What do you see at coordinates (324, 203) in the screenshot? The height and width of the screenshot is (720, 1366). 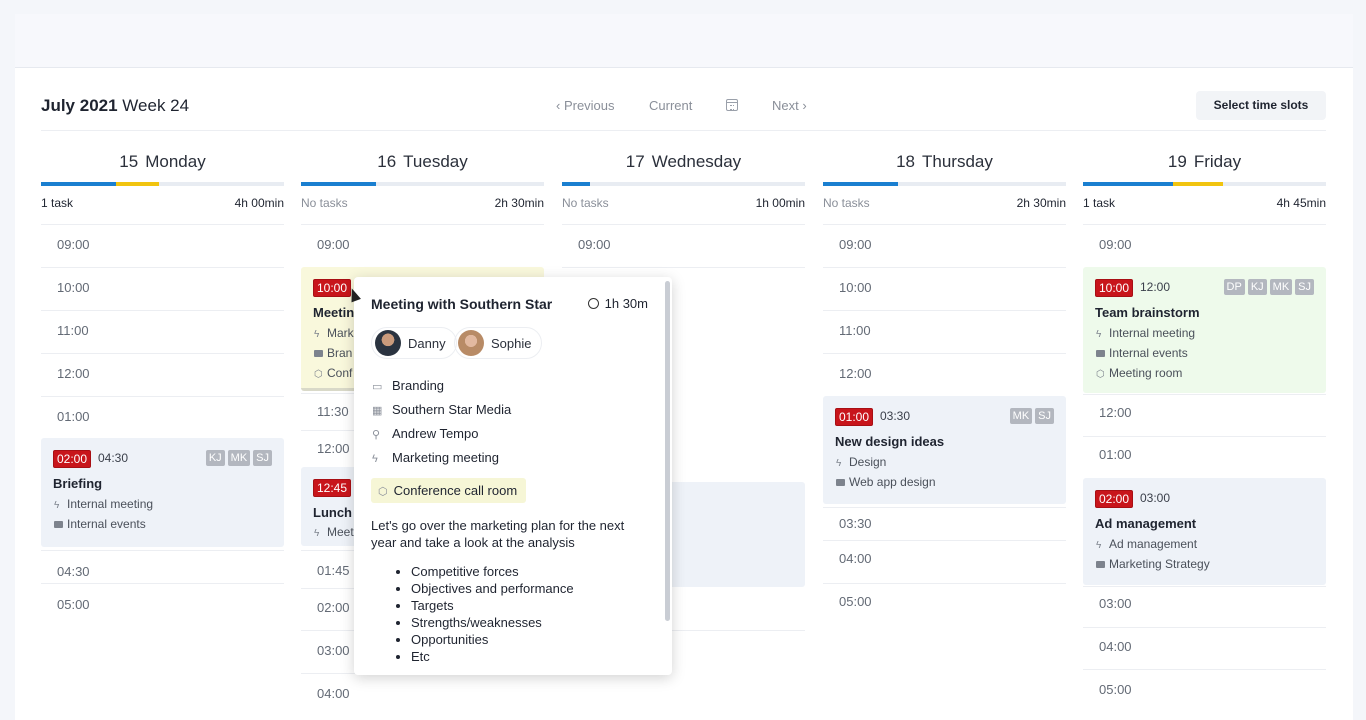 I see `task-count: No tasks` at bounding box center [324, 203].